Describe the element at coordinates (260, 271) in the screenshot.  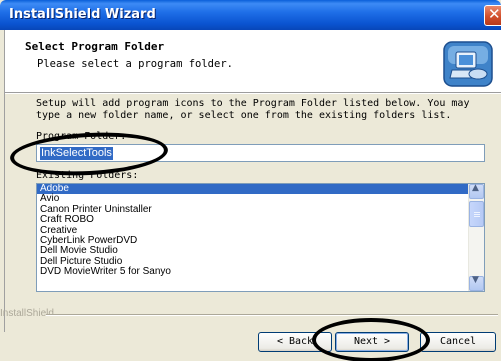
I see `list-item: DVD MovieWriter 5 for Sanyo` at that location.